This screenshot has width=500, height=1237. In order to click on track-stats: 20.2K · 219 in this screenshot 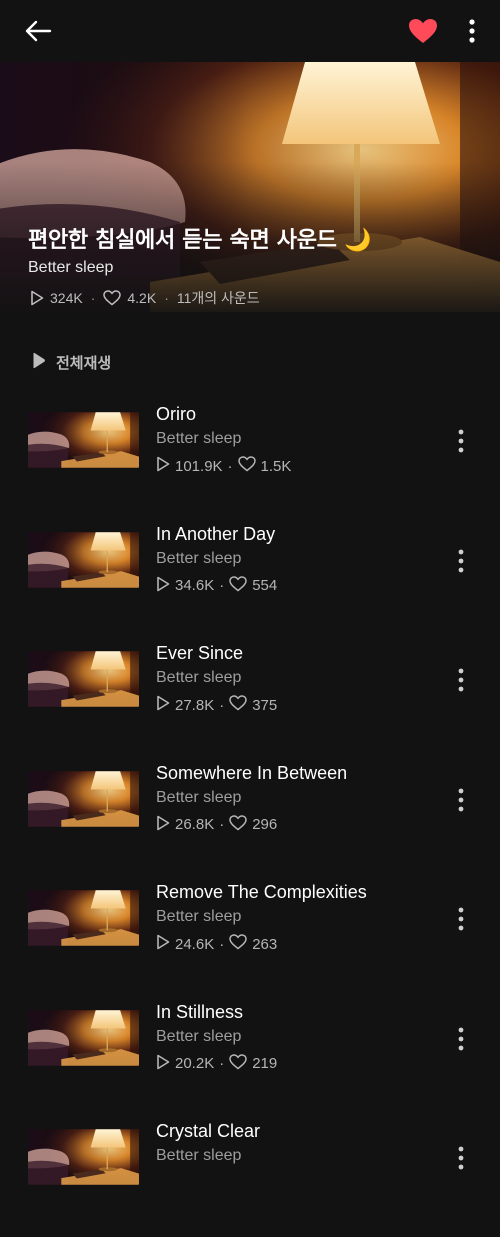, I will do `click(217, 1063)`.